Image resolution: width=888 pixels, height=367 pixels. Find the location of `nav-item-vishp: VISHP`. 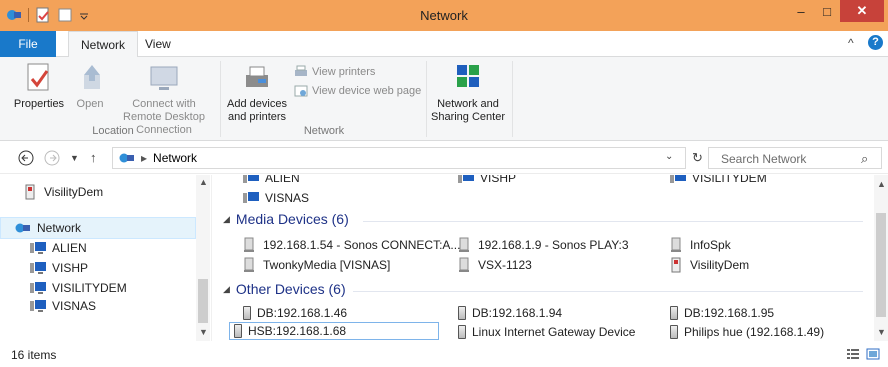

nav-item-vishp: VISHP is located at coordinates (59, 268).